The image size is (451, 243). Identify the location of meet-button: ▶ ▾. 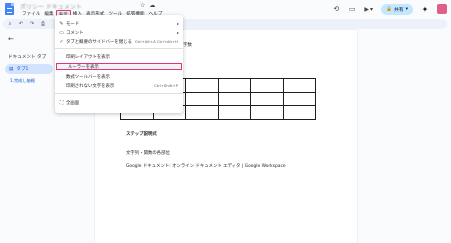
(368, 9).